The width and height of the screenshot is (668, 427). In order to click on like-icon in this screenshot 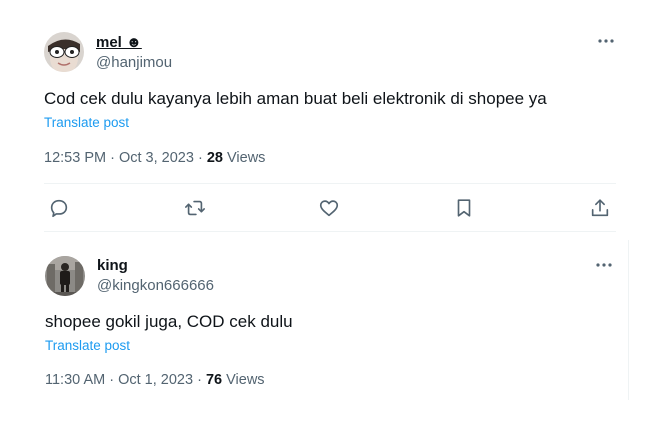, I will do `click(329, 208)`.